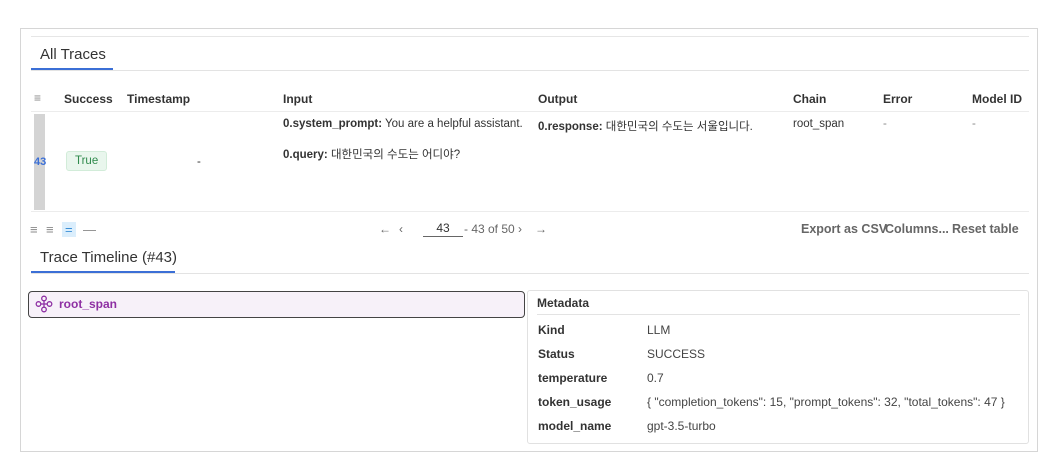 This screenshot has height=465, width=1055. I want to click on reset-table-button: Reset table, so click(985, 229).